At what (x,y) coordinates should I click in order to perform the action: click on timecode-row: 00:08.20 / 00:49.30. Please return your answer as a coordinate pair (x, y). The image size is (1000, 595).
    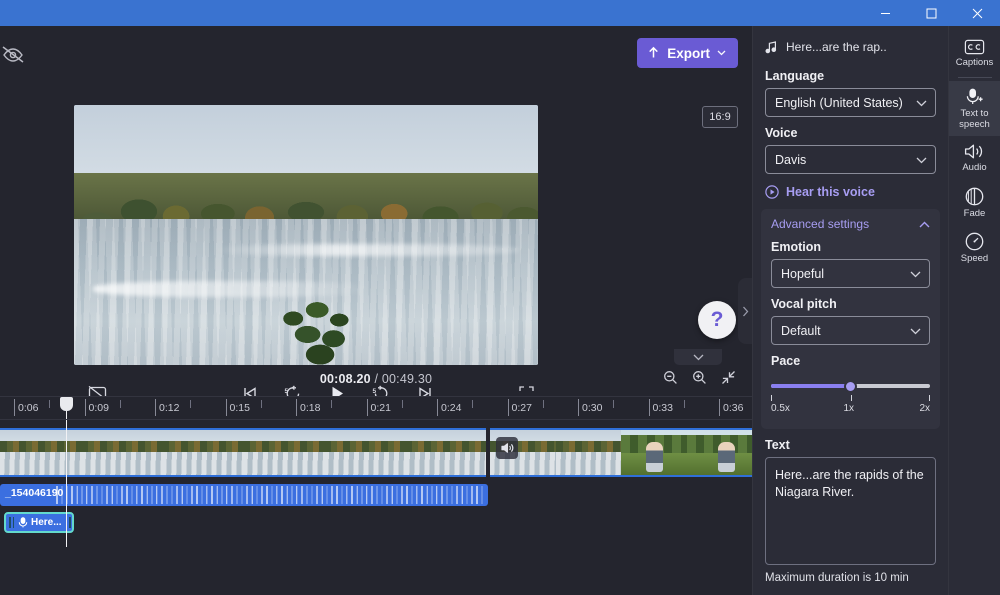
    Looking at the image, I should click on (376, 382).